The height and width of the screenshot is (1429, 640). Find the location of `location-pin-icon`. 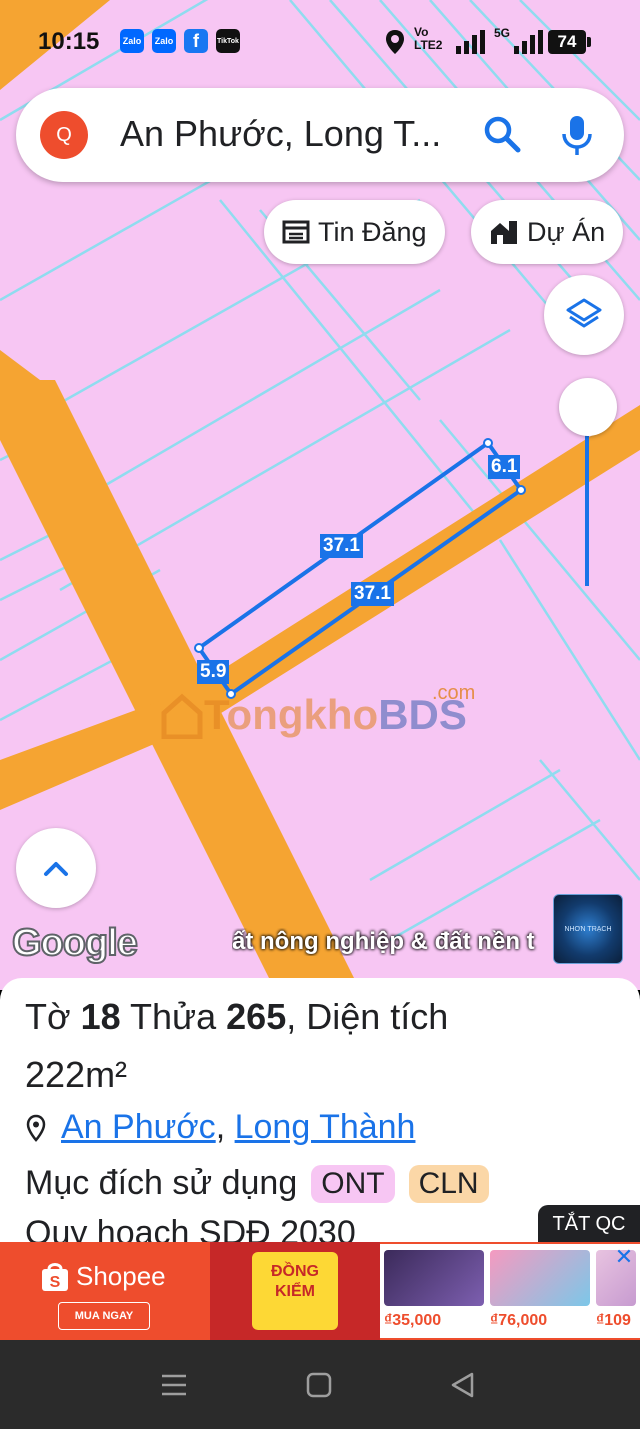

location-pin-icon is located at coordinates (36, 1128).